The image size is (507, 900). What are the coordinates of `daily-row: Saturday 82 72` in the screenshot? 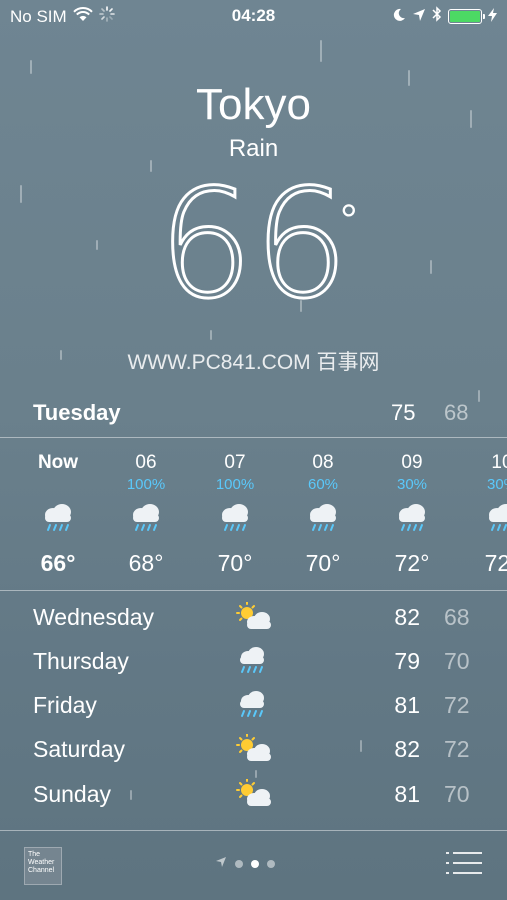 It's located at (253, 752).